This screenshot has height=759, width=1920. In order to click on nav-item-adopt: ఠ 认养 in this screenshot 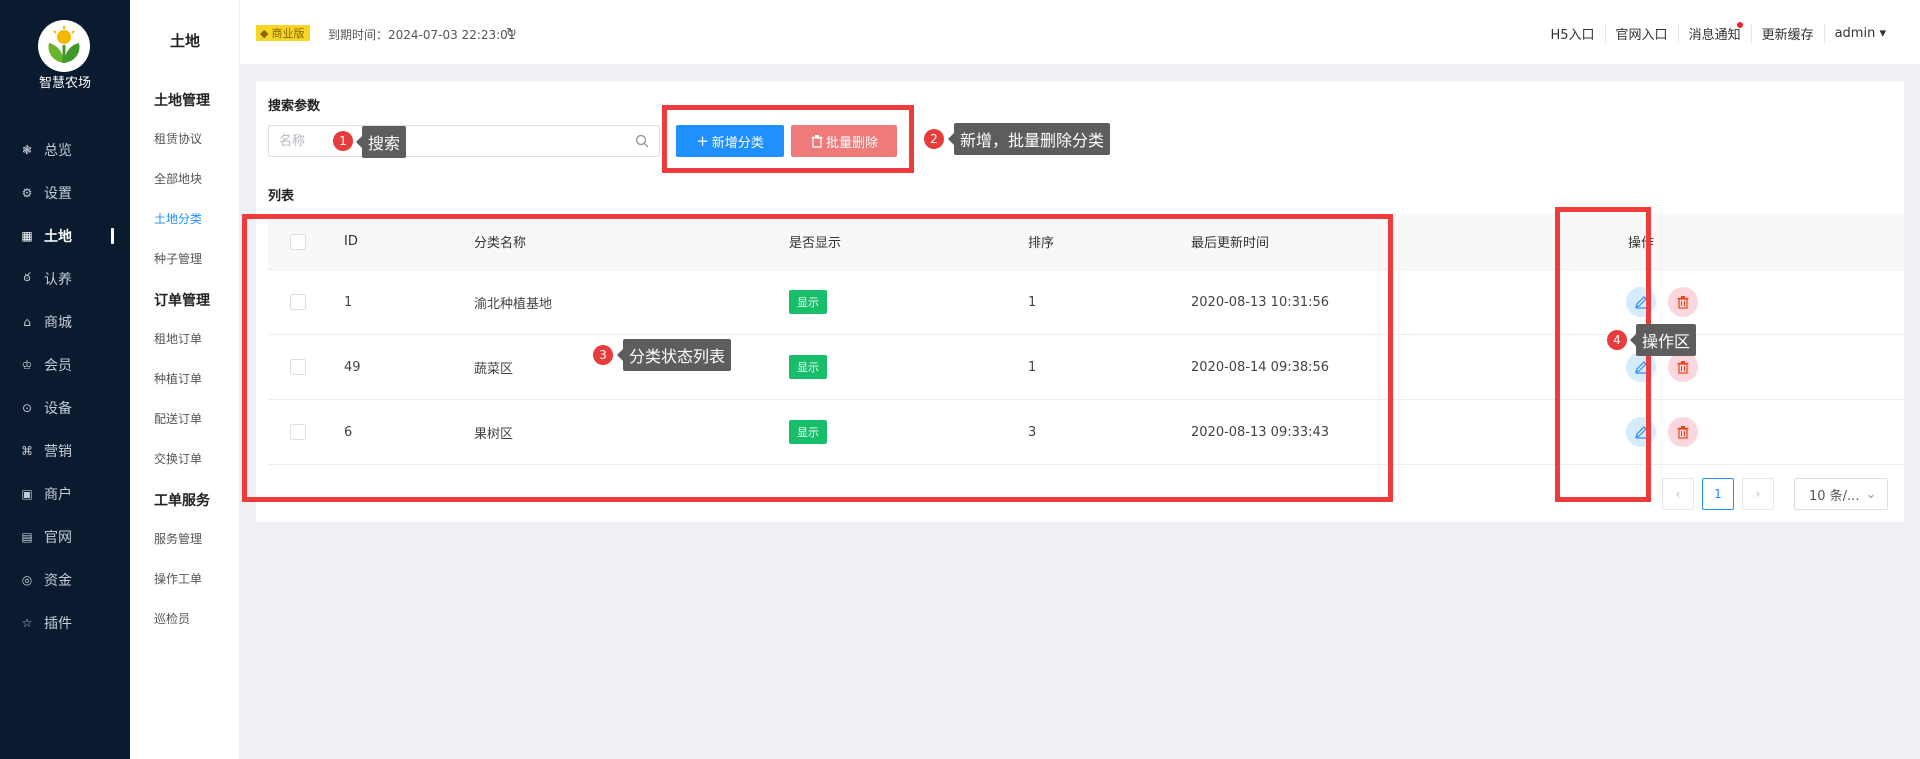, I will do `click(65, 278)`.